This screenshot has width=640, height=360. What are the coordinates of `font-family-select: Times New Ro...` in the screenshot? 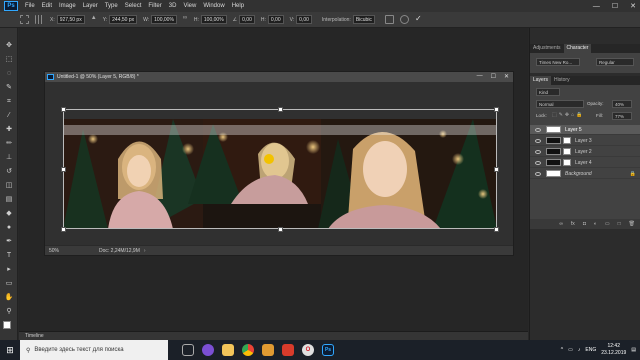 It's located at (558, 62).